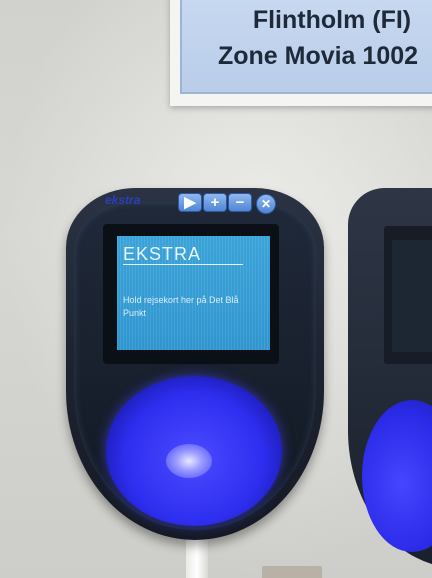  I want to click on sign-panel: Flintholm (FI) Zone Movia 1002, so click(306, 47).